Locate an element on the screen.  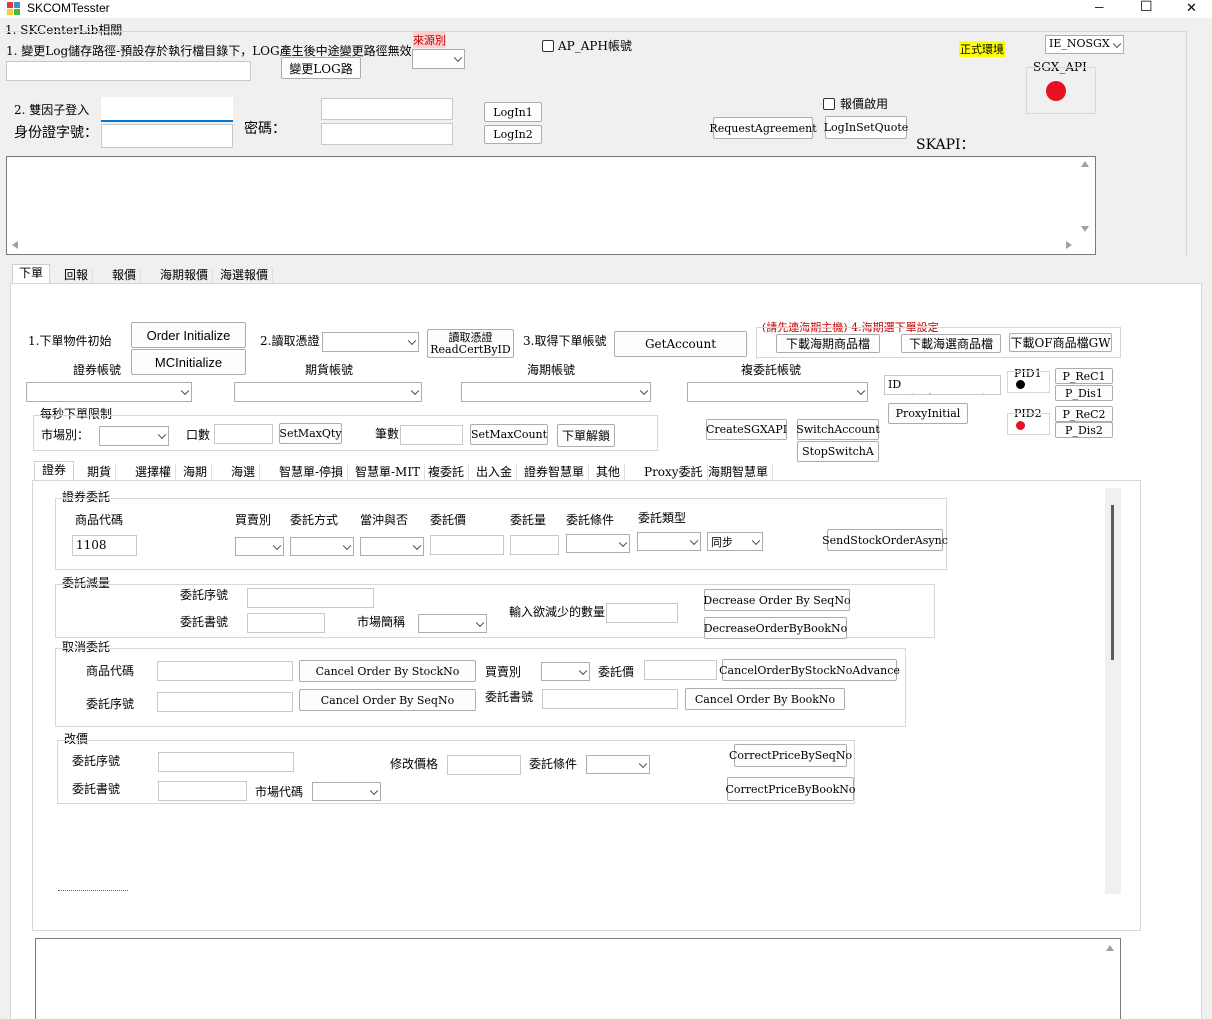
subtab-other: 其他 is located at coordinates (609, 472).